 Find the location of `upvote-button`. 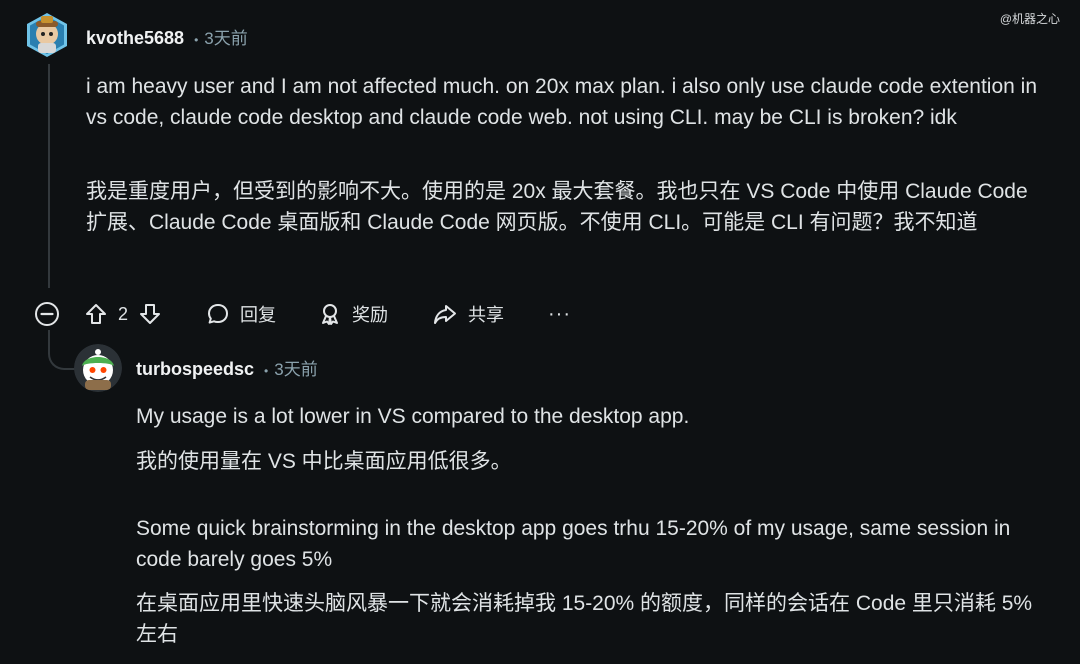

upvote-button is located at coordinates (96, 314).